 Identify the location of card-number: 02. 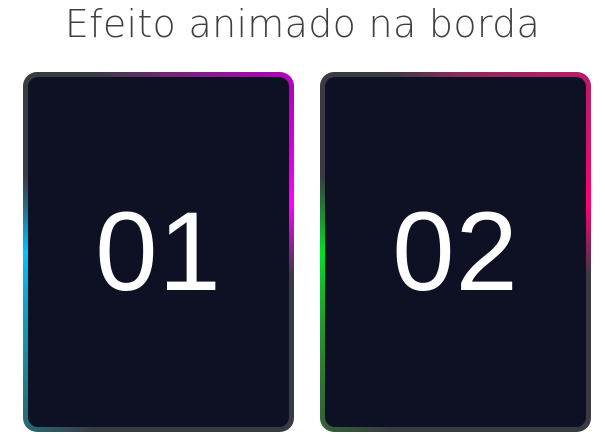
(455, 251).